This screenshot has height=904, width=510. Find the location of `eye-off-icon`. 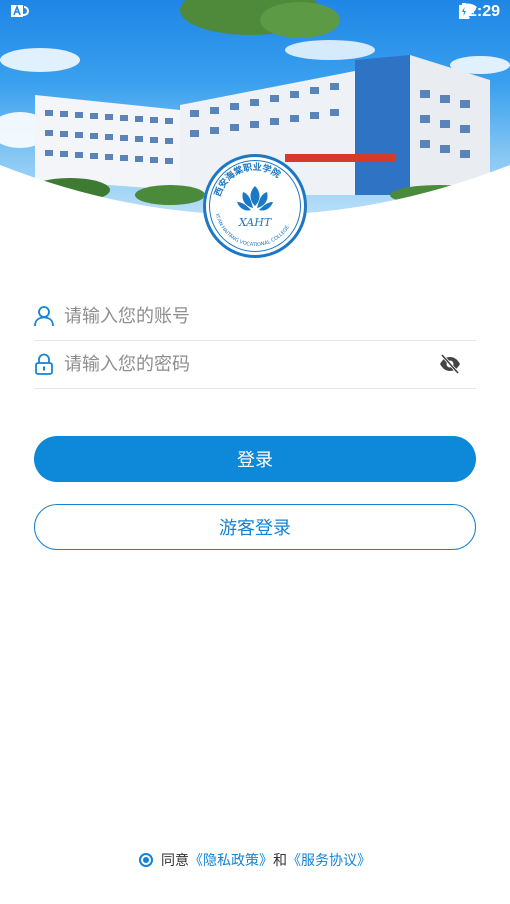

eye-off-icon is located at coordinates (450, 364).